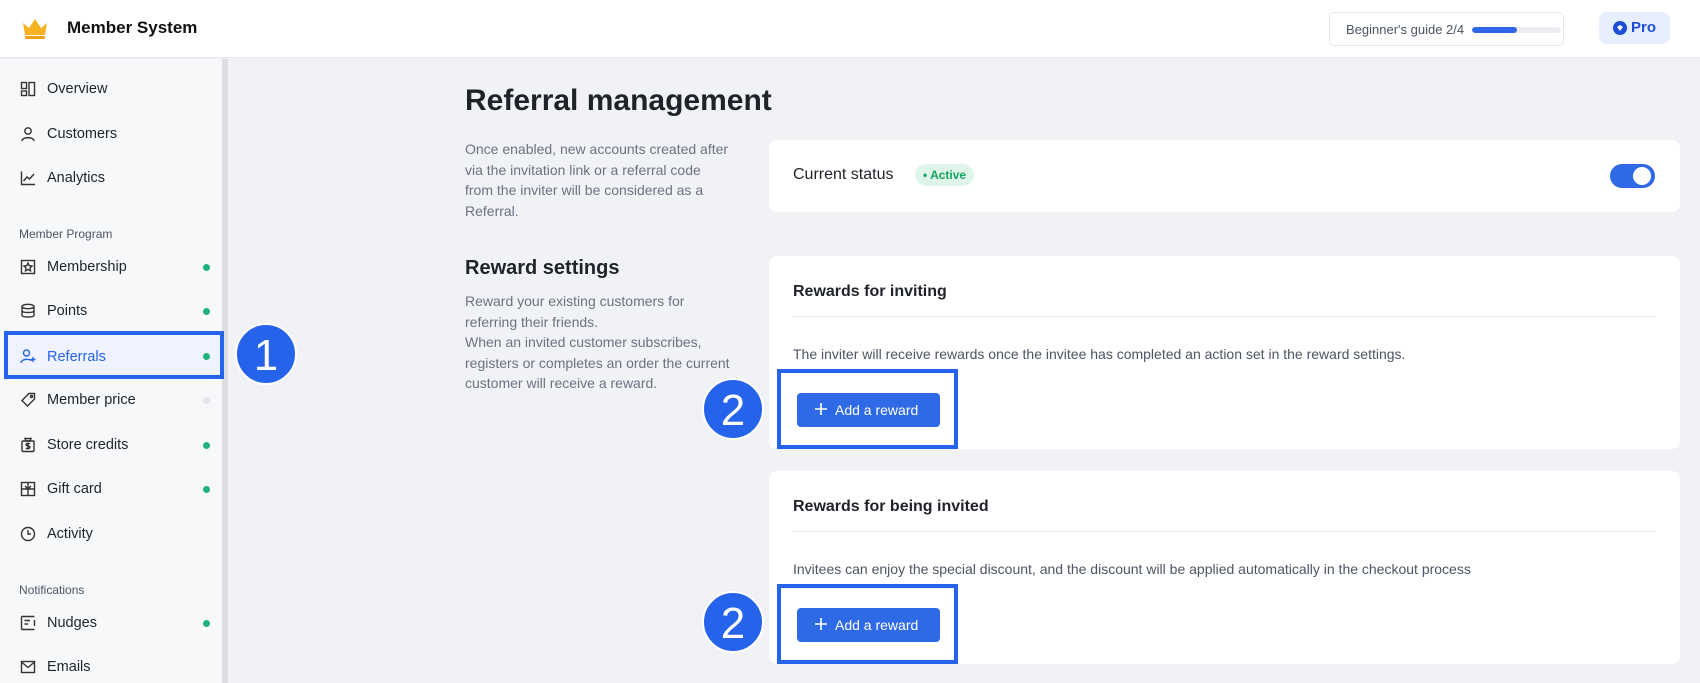 This screenshot has width=1700, height=683. What do you see at coordinates (891, 506) in the screenshot?
I see `card-title: Rewards for being invited` at bounding box center [891, 506].